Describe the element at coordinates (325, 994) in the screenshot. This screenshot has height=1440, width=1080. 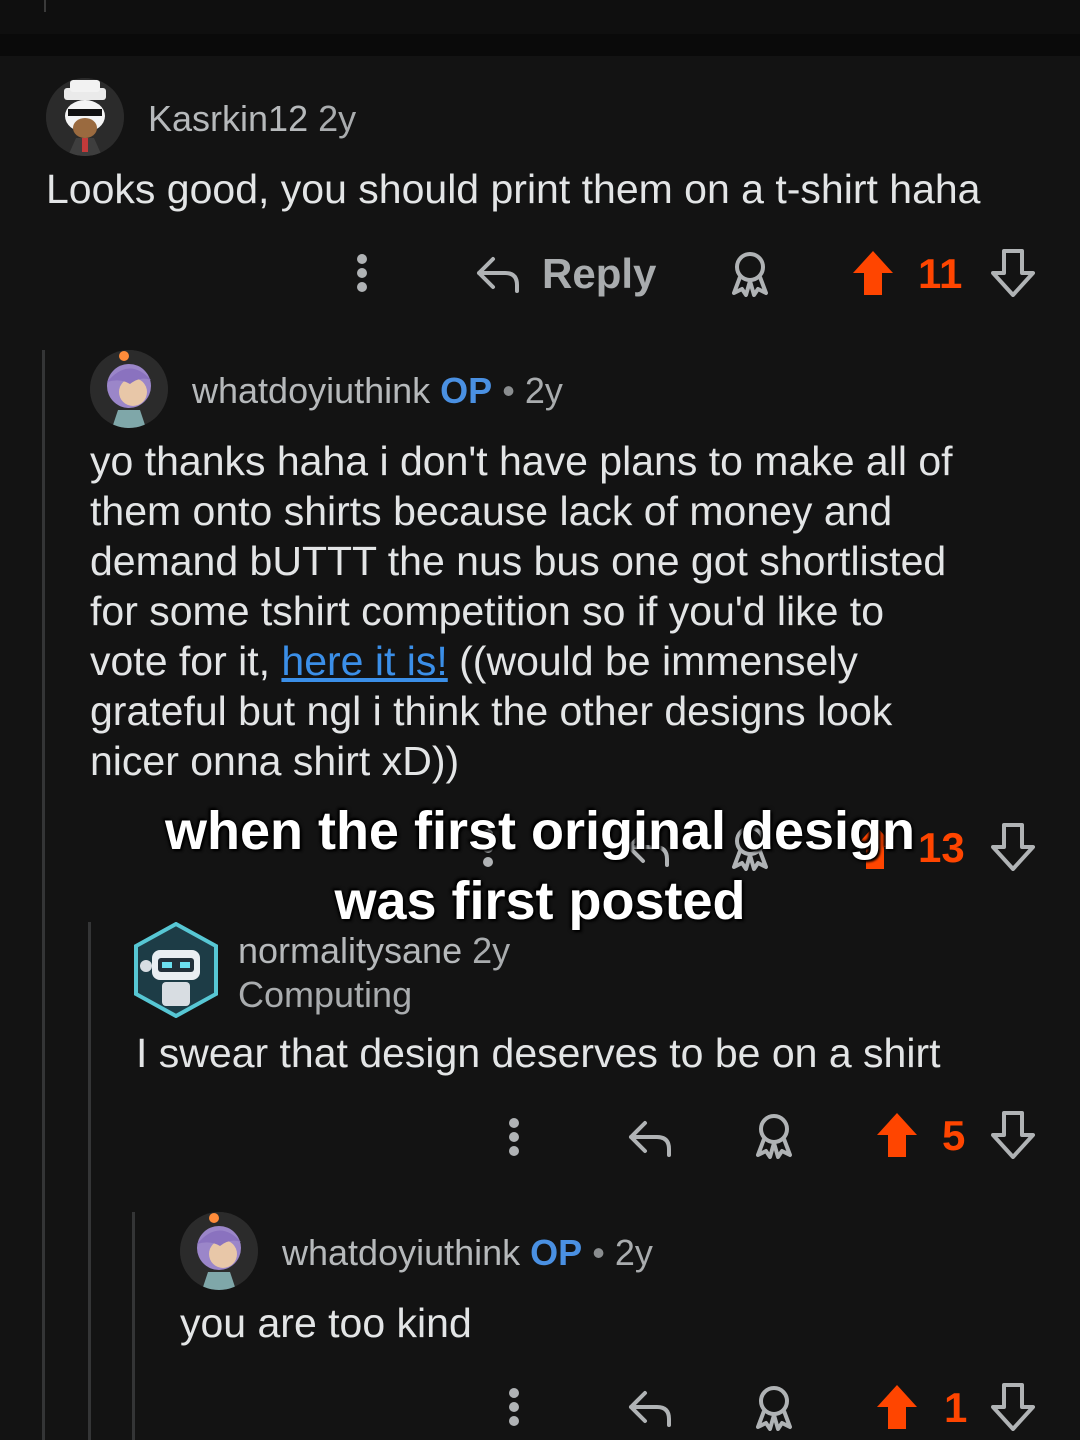
I see `user-flair: Computing` at that location.